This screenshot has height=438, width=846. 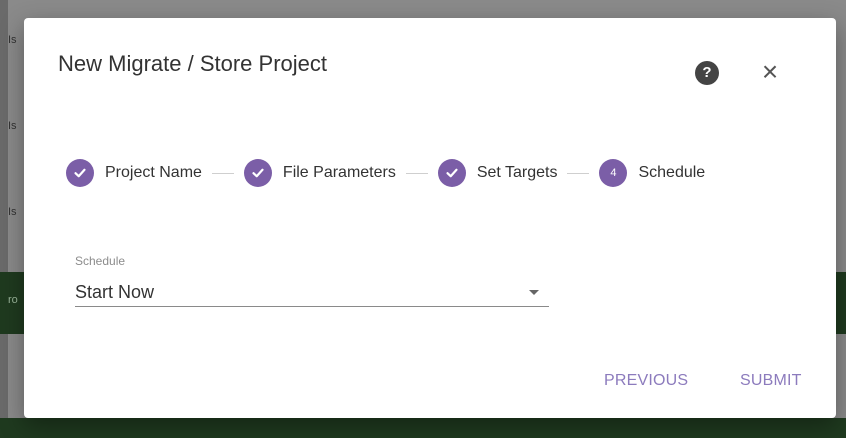 I want to click on step-project-name: Project Name, so click(x=134, y=173).